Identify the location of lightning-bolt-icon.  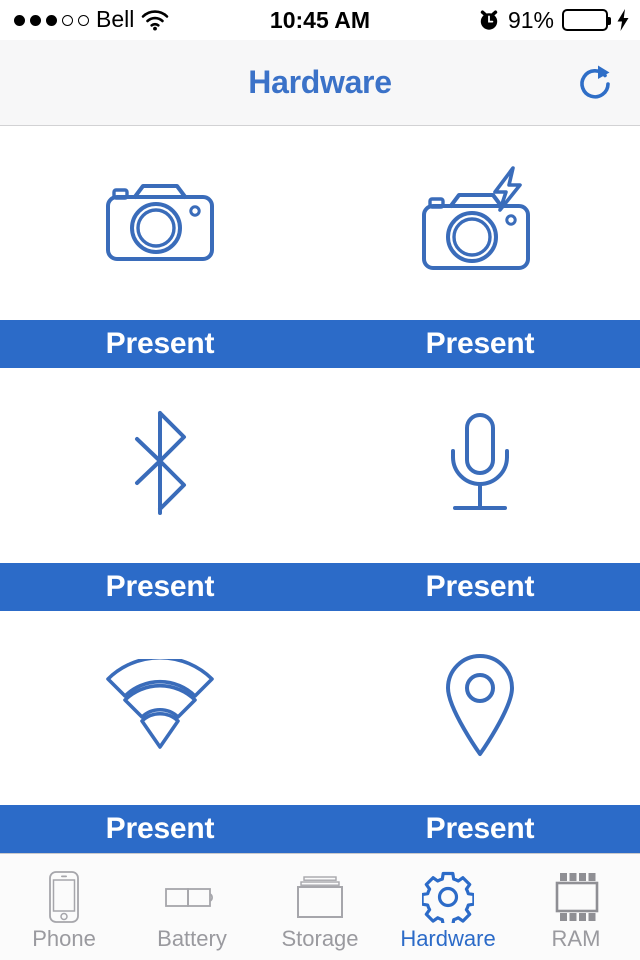
(623, 20).